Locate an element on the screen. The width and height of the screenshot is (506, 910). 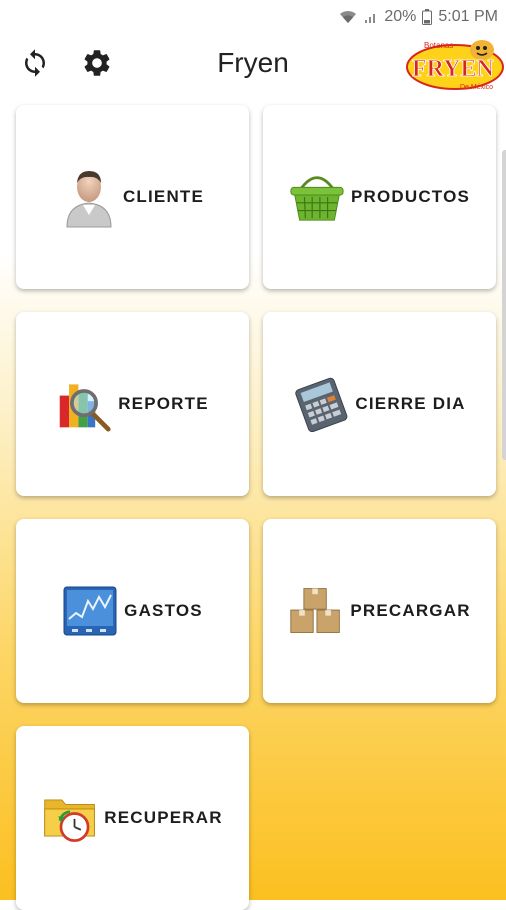
logo-top-text: Botanas is located at coordinates (438, 45).